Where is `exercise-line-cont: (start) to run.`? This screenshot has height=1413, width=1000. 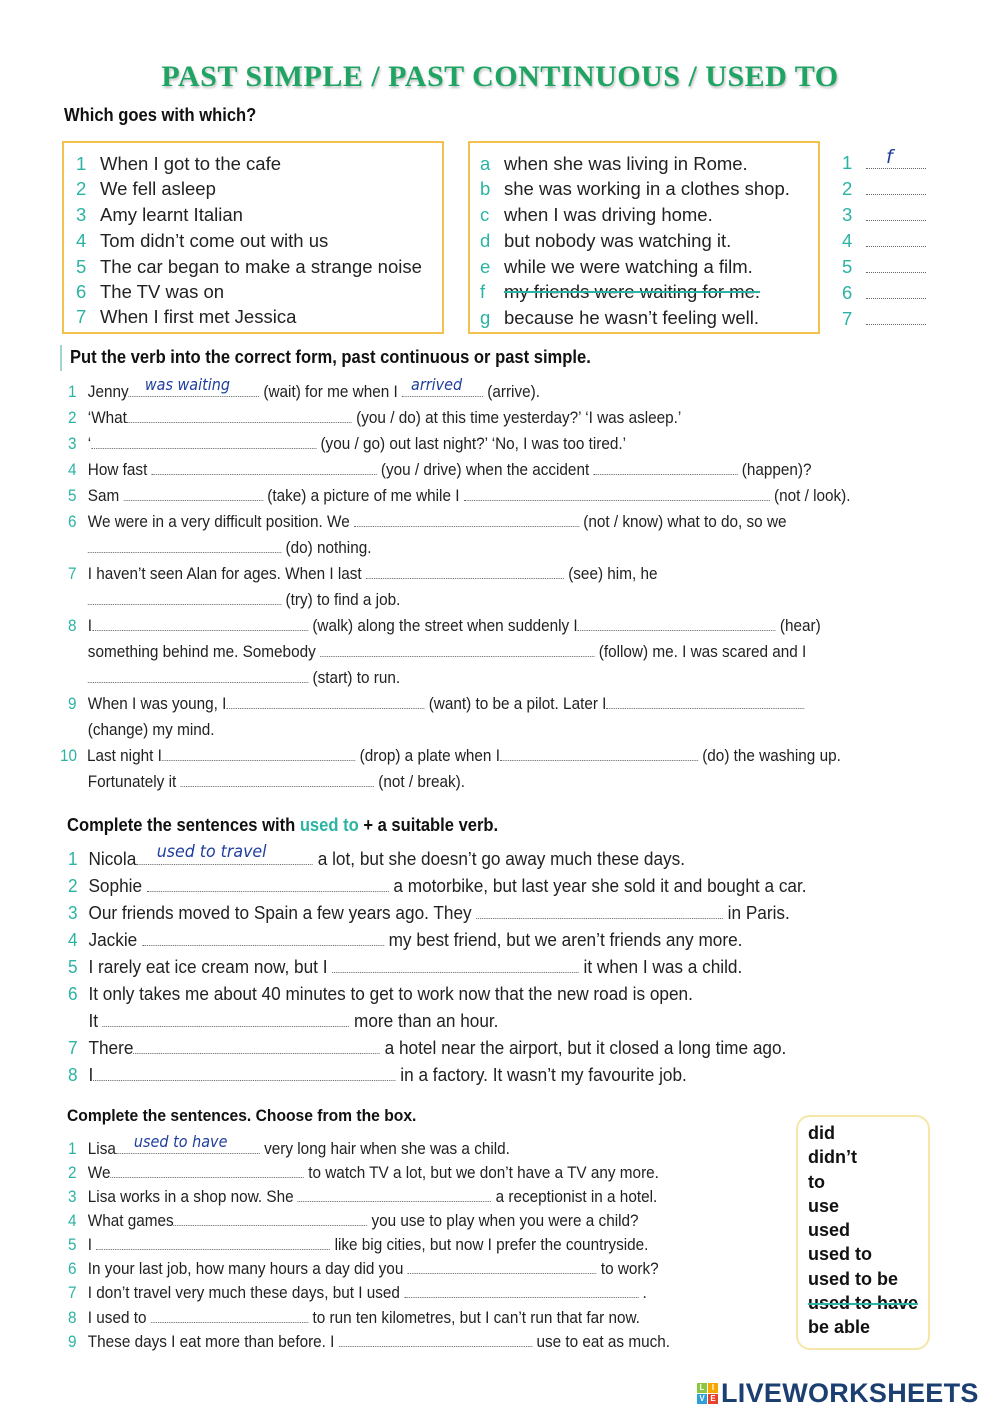 exercise-line-cont: (start) to run. is located at coordinates (234, 677).